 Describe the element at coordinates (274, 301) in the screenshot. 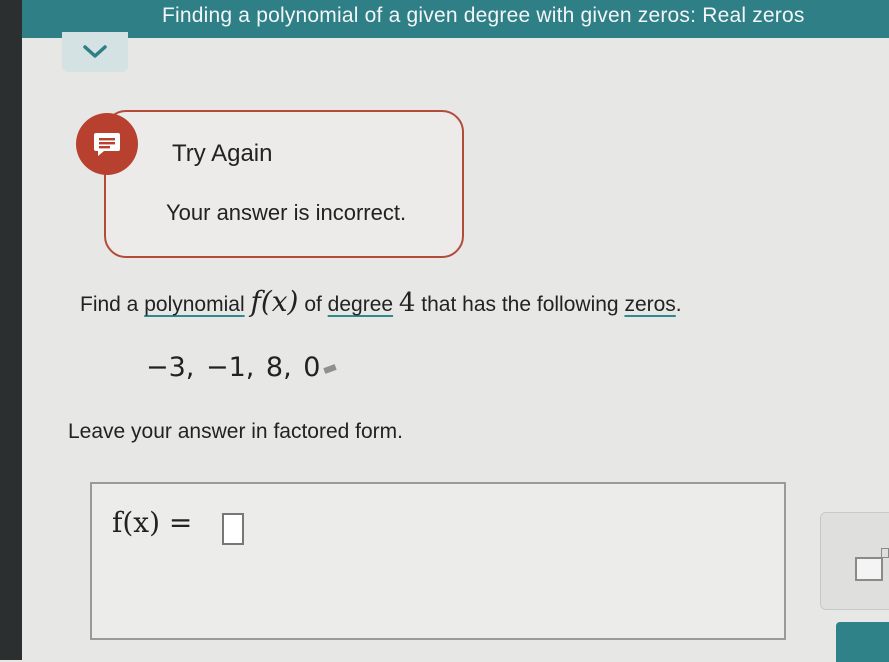

I see `function-notation: f(x)` at that location.